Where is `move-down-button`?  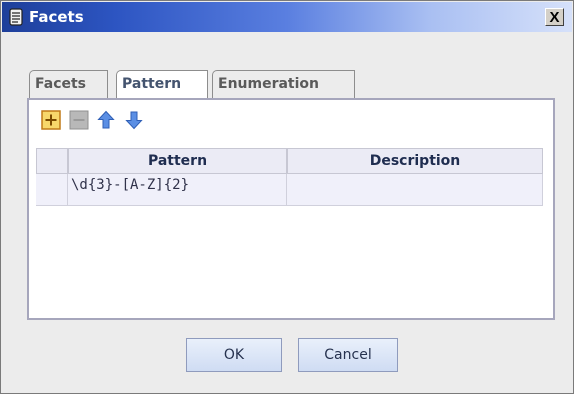
move-down-button is located at coordinates (134, 120).